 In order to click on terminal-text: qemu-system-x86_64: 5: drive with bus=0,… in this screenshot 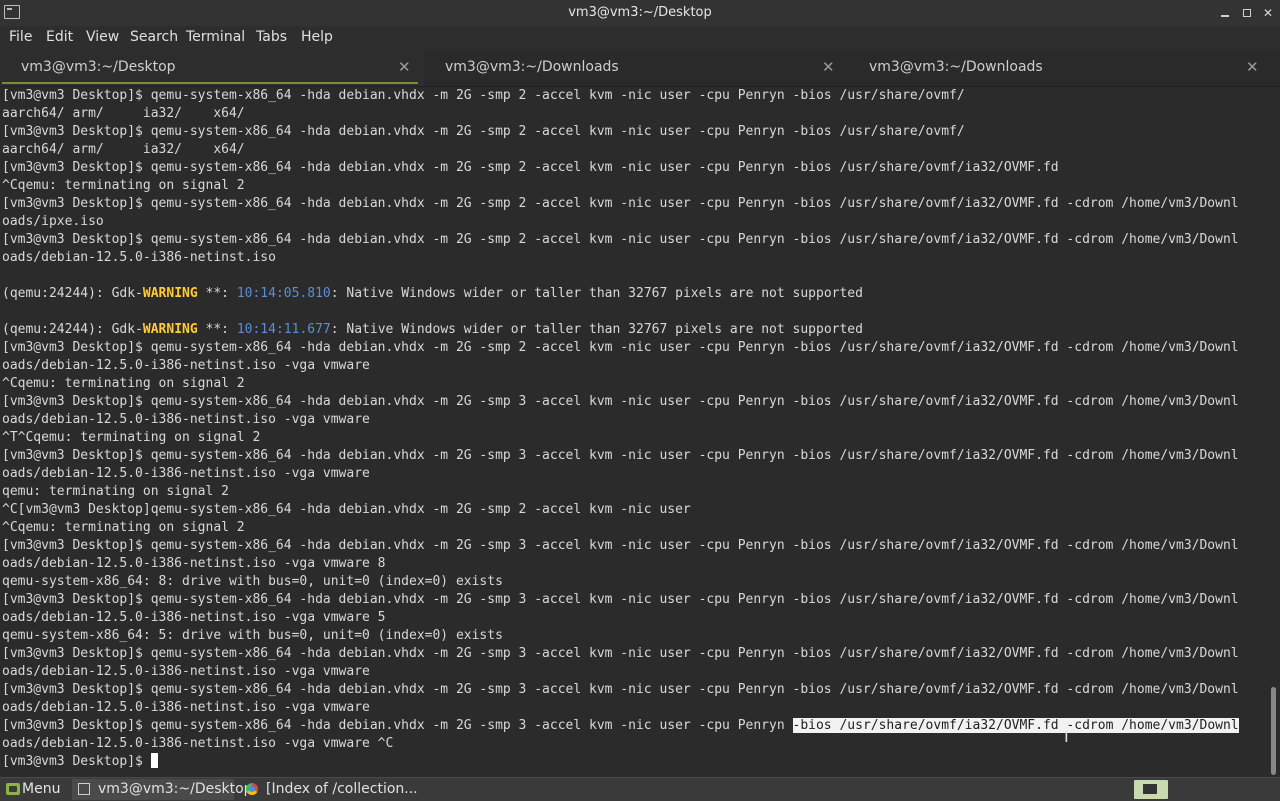, I will do `click(252, 635)`.